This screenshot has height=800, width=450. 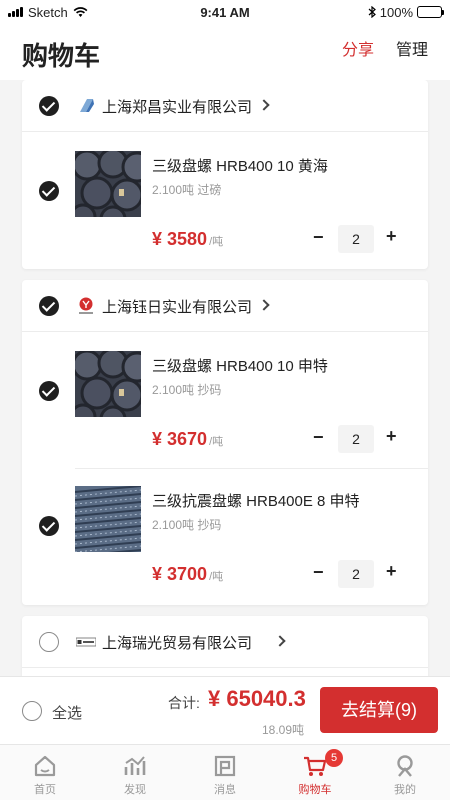 I want to click on checkout-button: 去结算(9), so click(x=379, y=710).